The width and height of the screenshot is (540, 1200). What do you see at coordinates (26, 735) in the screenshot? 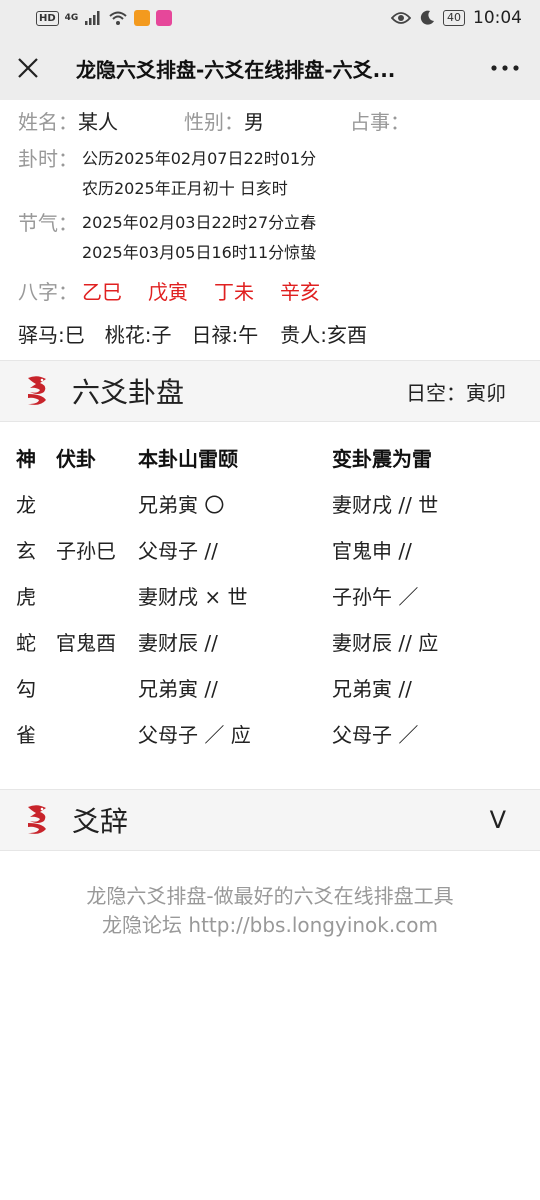
I see `cell-shen: 雀` at bounding box center [26, 735].